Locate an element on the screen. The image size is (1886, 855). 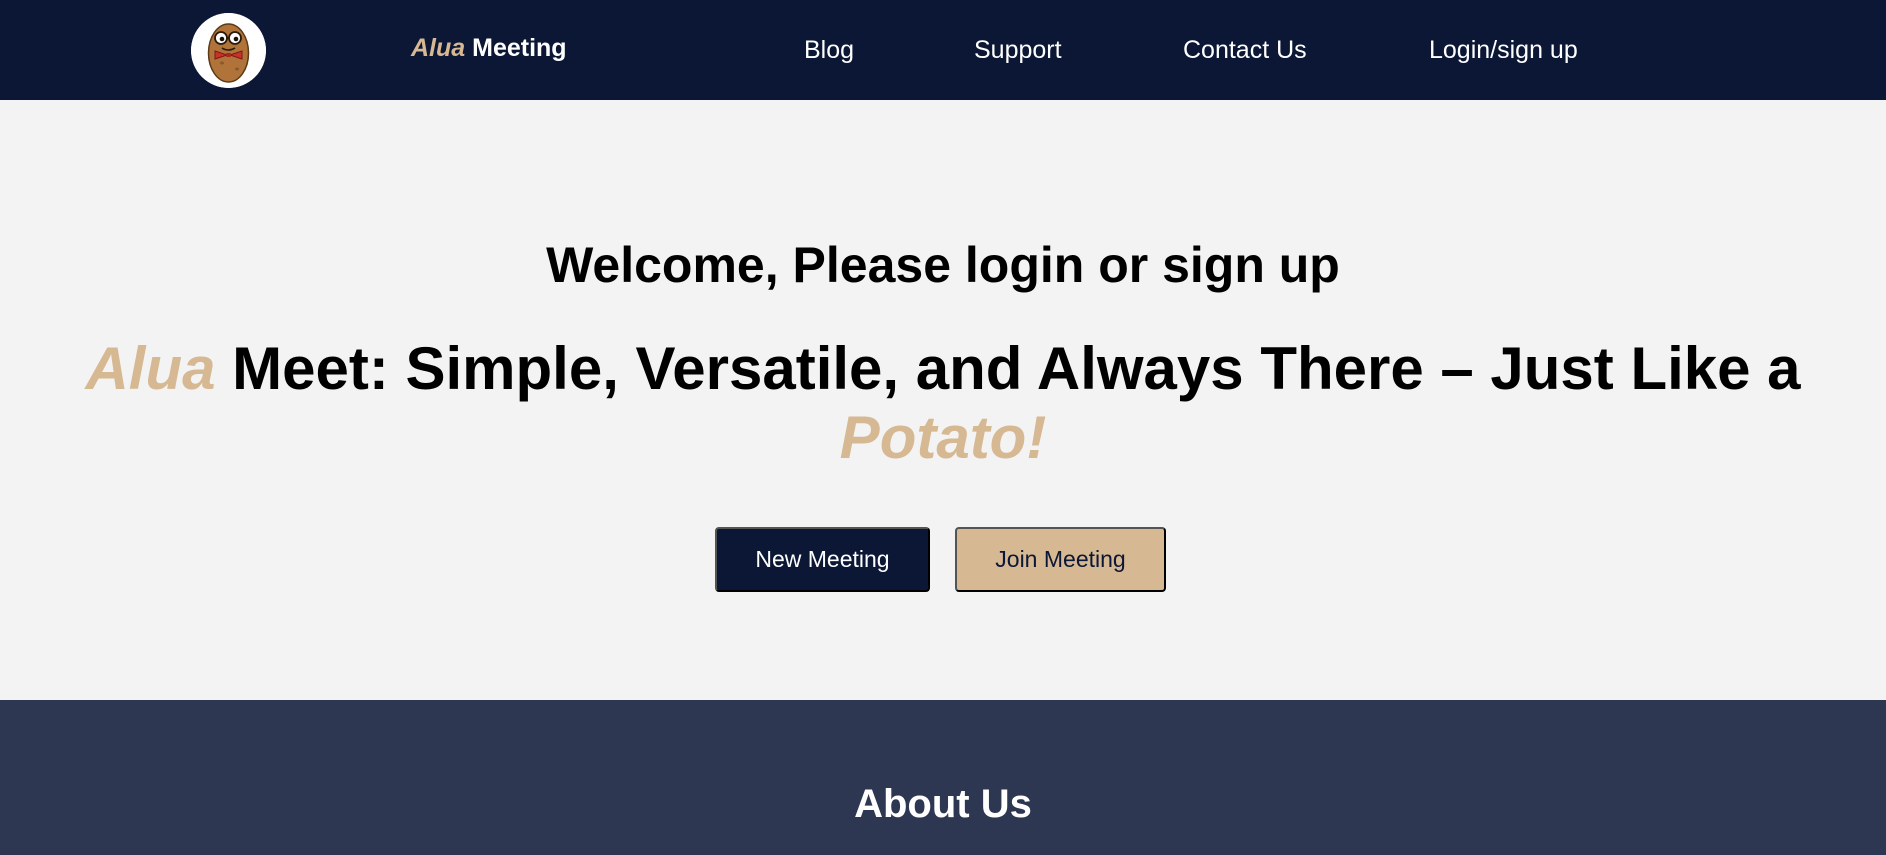
nav-link-contact-us: Contact Us is located at coordinates (1245, 50).